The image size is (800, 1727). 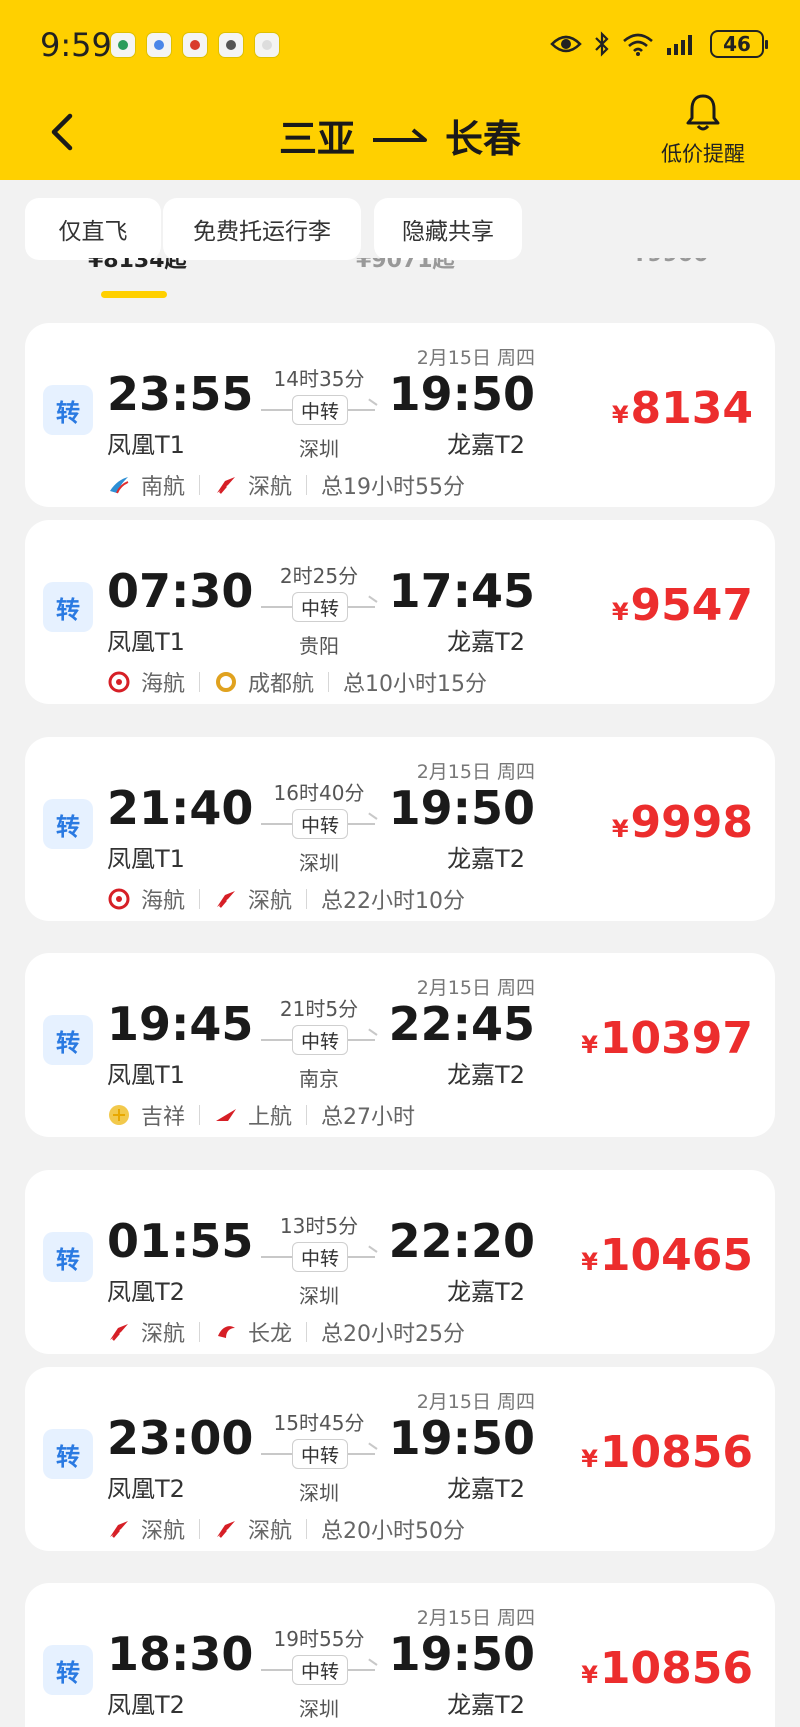 What do you see at coordinates (261, 1115) in the screenshot?
I see `airline-info: 吉祥 上航 总27小时` at bounding box center [261, 1115].